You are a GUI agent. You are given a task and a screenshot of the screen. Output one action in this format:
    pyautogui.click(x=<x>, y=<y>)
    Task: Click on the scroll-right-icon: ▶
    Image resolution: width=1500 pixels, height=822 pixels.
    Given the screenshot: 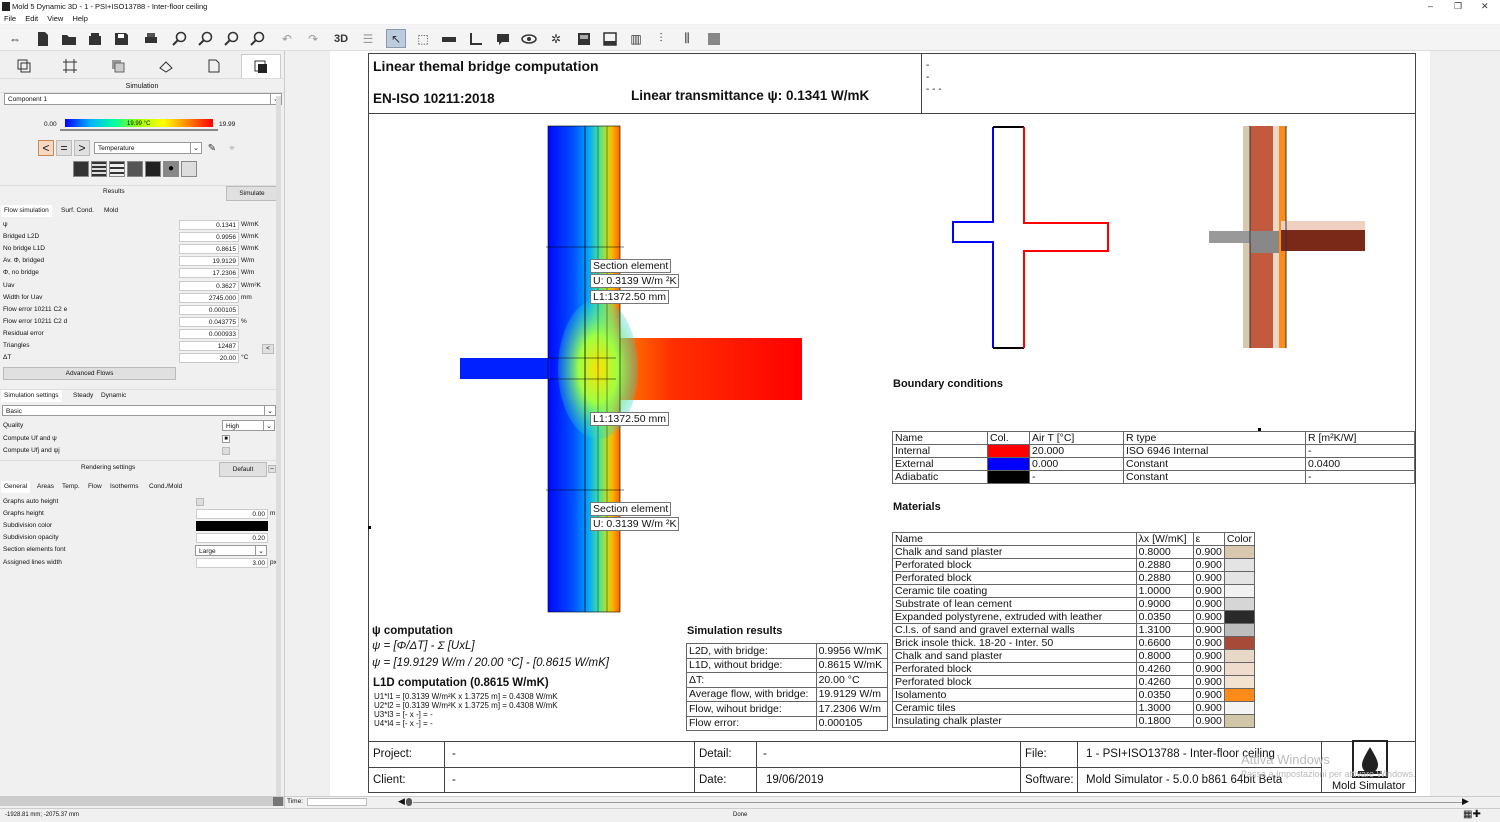 What is the action you would take?
    pyautogui.click(x=1465, y=801)
    